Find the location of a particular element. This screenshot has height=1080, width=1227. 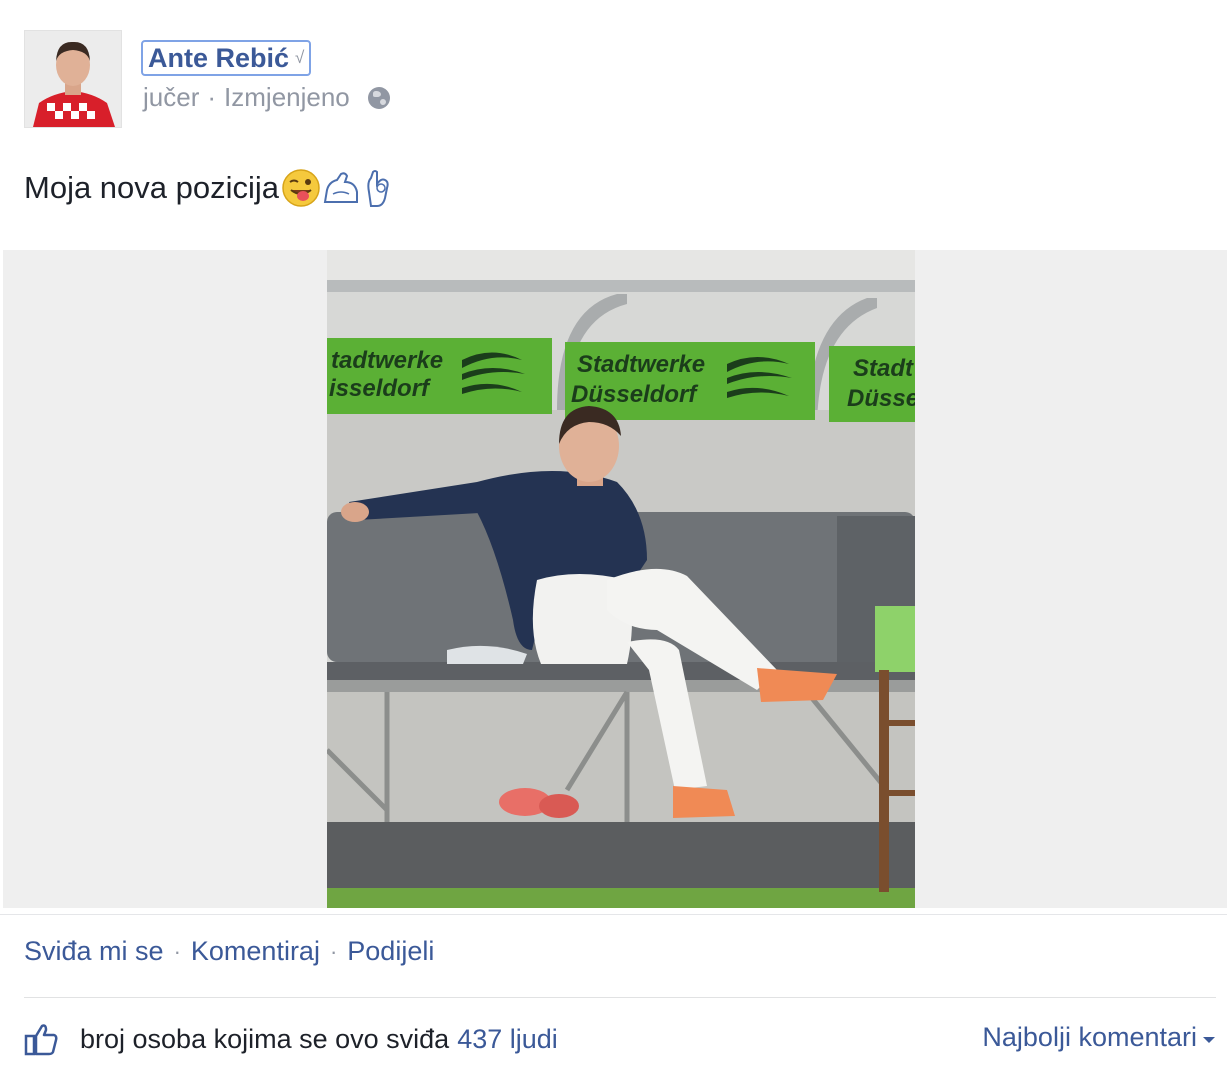

svg-text: Düsse is located at coordinates (881, 398).